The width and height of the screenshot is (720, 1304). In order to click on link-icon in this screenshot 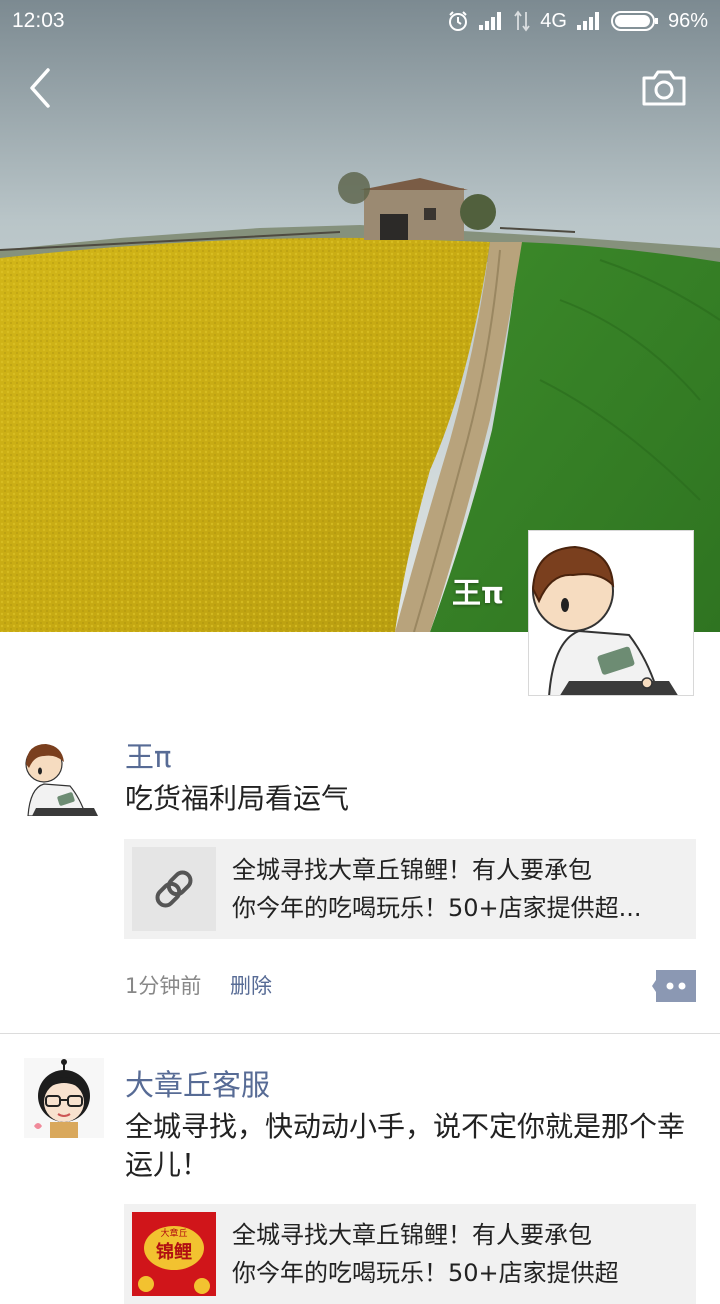, I will do `click(174, 889)`.